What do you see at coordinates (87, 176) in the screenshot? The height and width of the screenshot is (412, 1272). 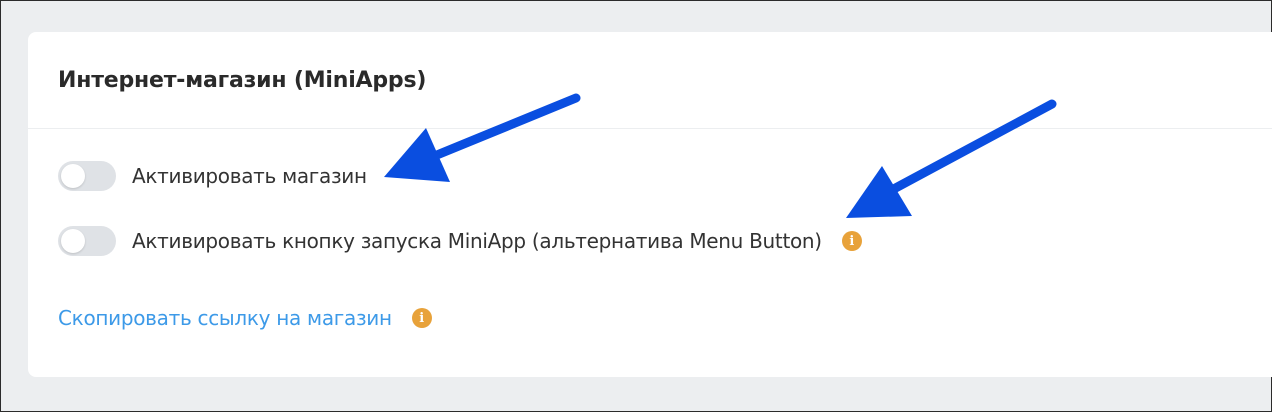 I see `activate-shop-toggle` at bounding box center [87, 176].